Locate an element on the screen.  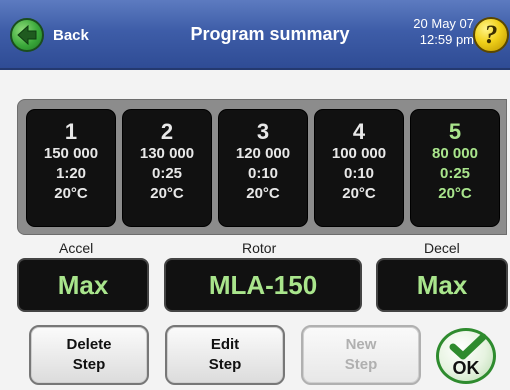
step-number: 2 is located at coordinates (167, 131).